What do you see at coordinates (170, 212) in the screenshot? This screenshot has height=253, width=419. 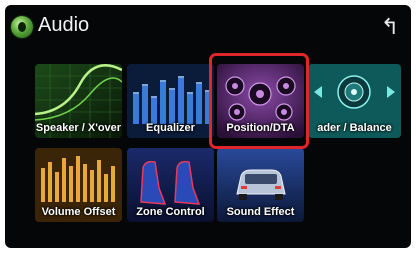 I see `tile-label: Zone Control` at bounding box center [170, 212].